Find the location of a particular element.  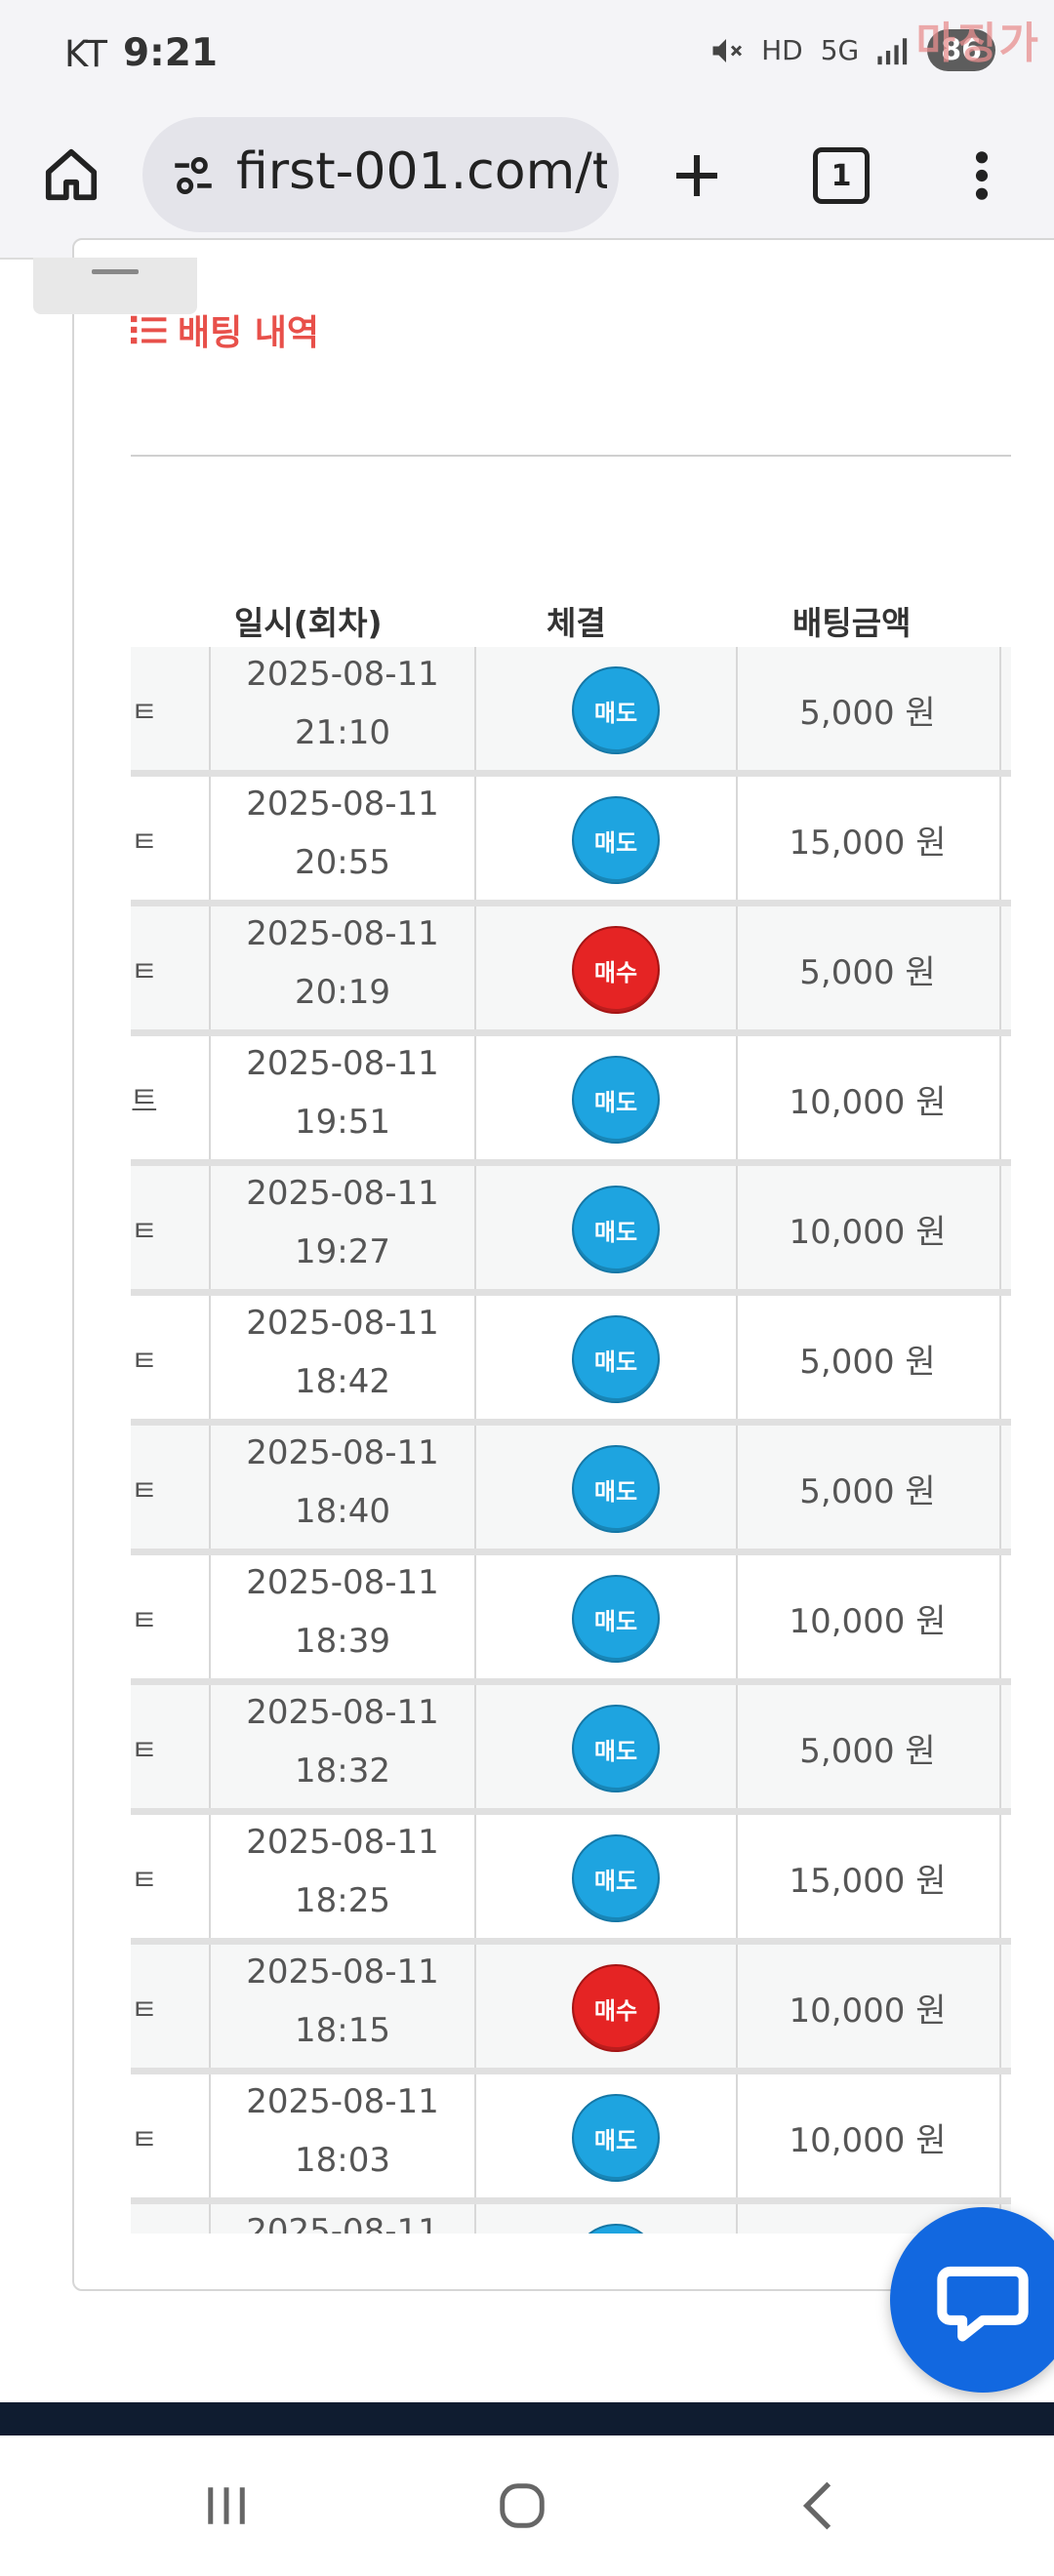

row-time: 18:25 is located at coordinates (342, 1900).